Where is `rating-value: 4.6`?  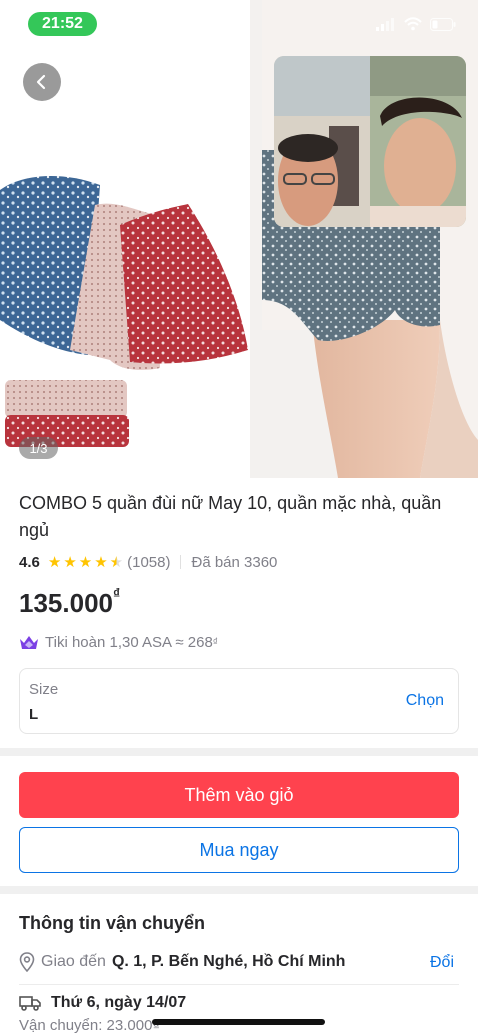
rating-value: 4.6 is located at coordinates (29, 562).